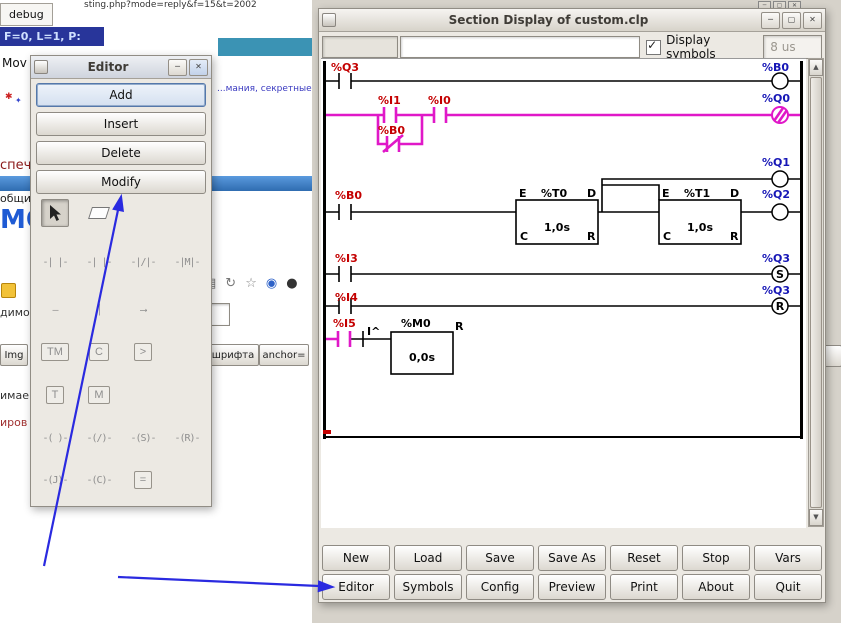 This screenshot has width=841, height=623. I want to click on scrollbar-thumb, so click(816, 292).